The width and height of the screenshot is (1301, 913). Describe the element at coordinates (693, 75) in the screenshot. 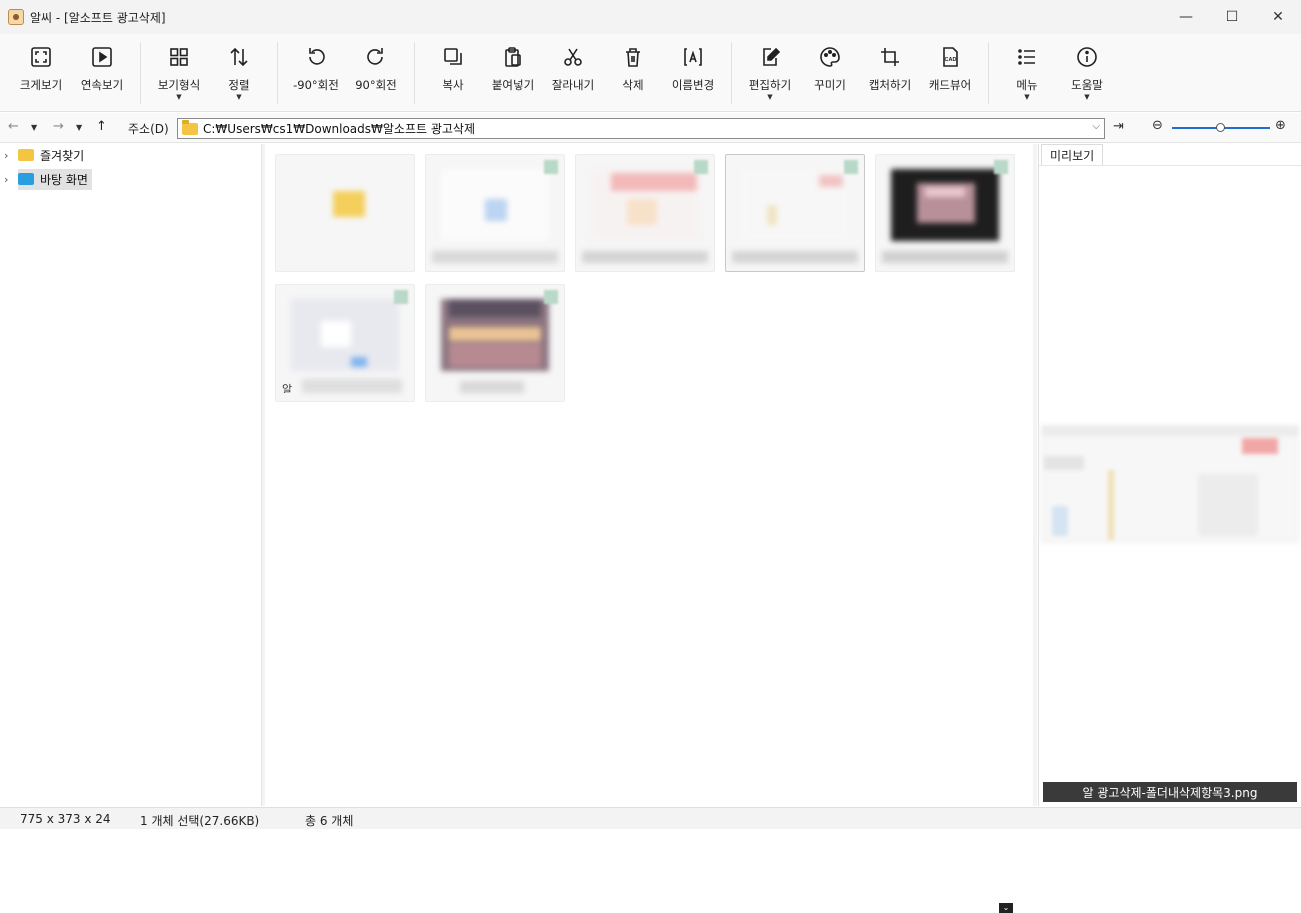

I see `rename-button: 이름변경` at that location.